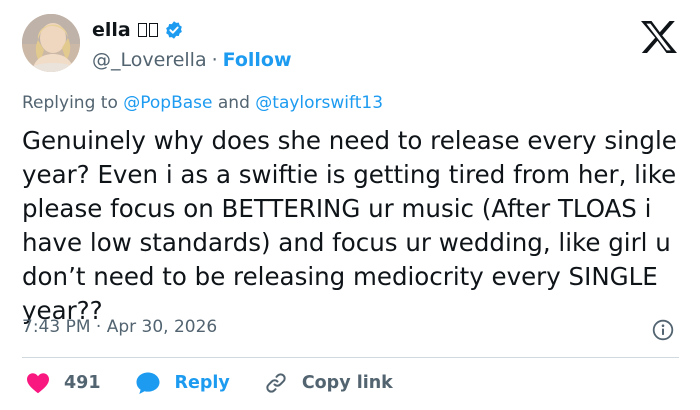  What do you see at coordinates (233, 103) in the screenshot?
I see `replying-conjunction: and` at bounding box center [233, 103].